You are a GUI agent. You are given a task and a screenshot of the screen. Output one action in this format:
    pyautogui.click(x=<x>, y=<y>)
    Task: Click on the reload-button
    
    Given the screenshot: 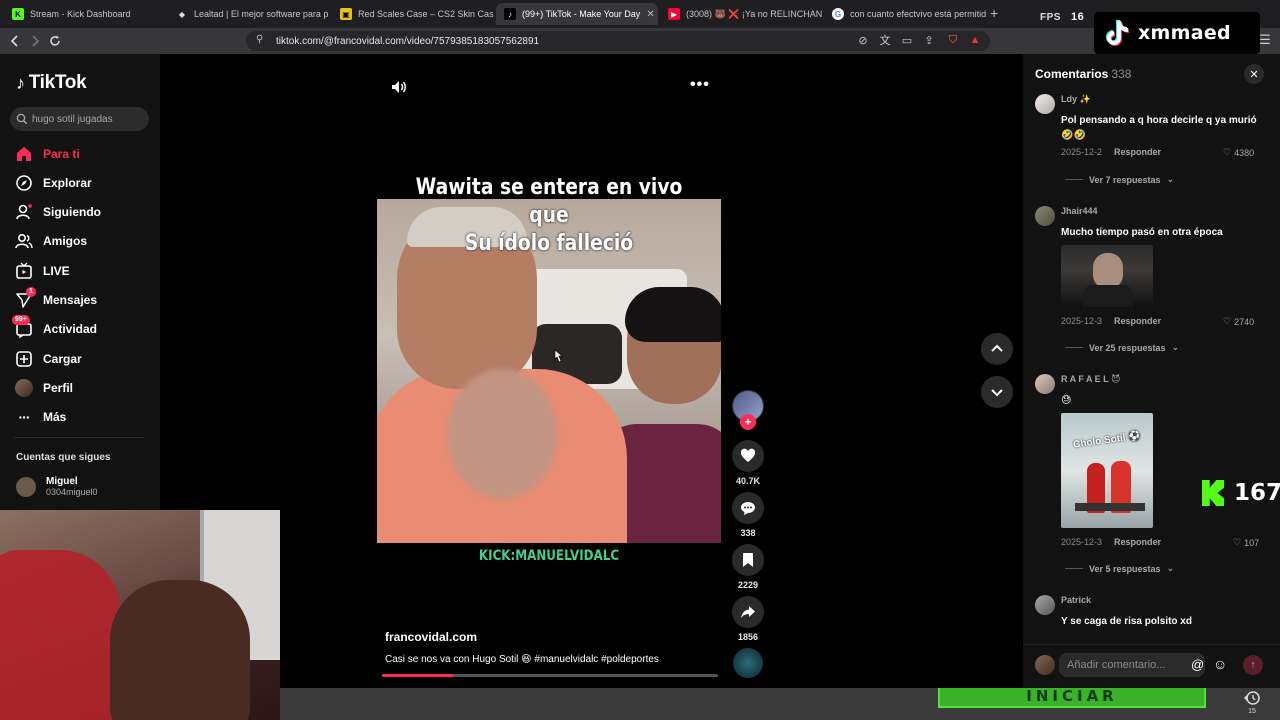 What is the action you would take?
    pyautogui.click(x=55, y=41)
    